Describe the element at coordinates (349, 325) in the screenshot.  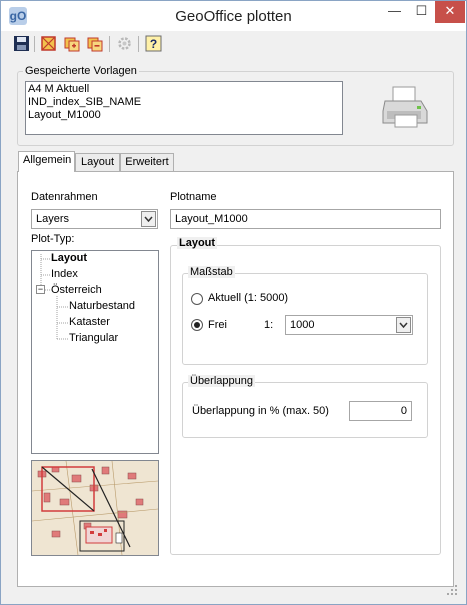
I see `scale-select: 1000` at that location.